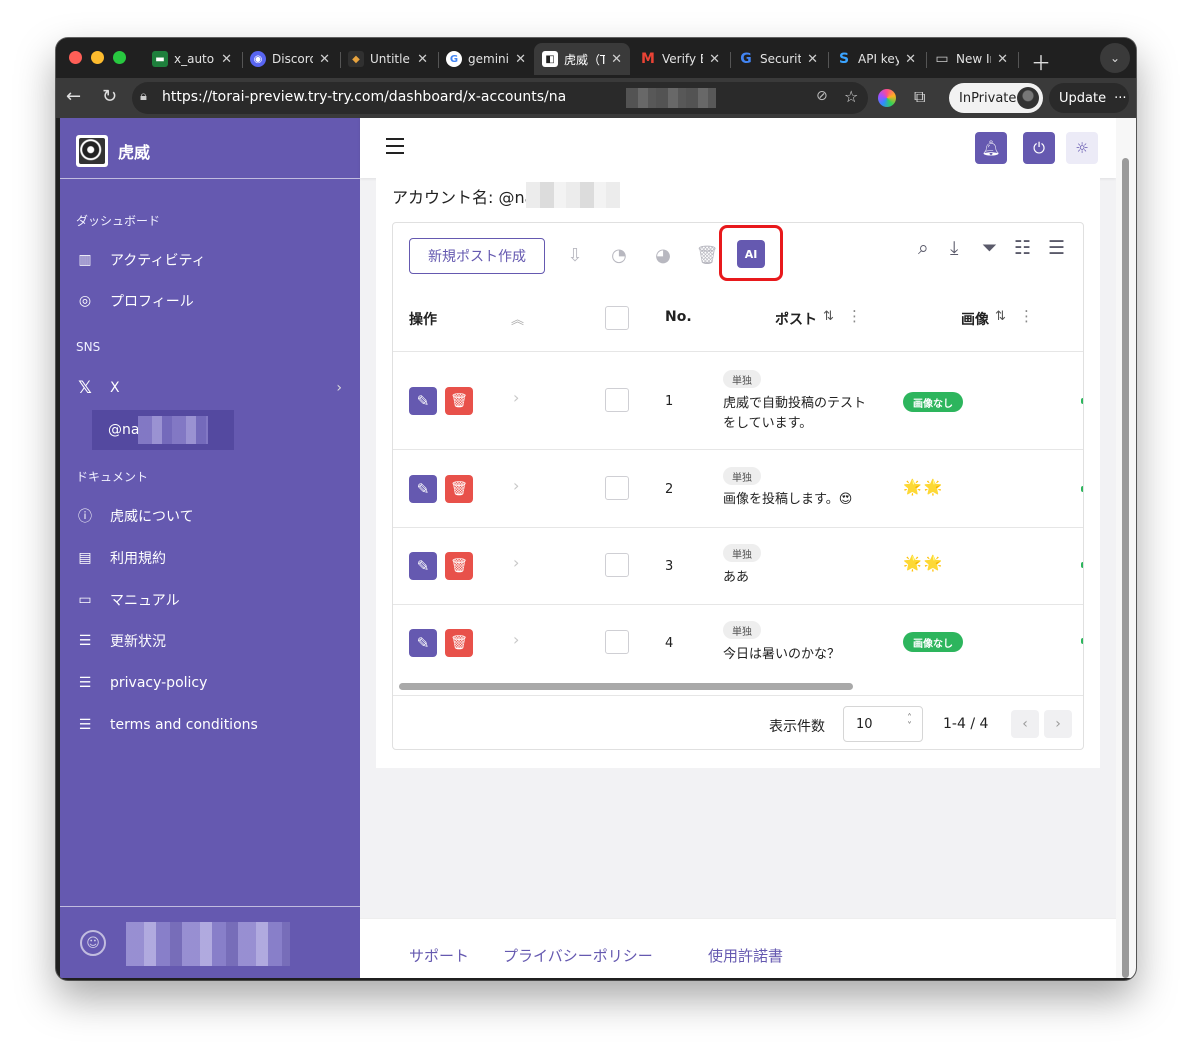 The height and width of the screenshot is (1056, 1192). Describe the element at coordinates (707, 255) in the screenshot. I see `trash-icon: 🗑︎` at that location.